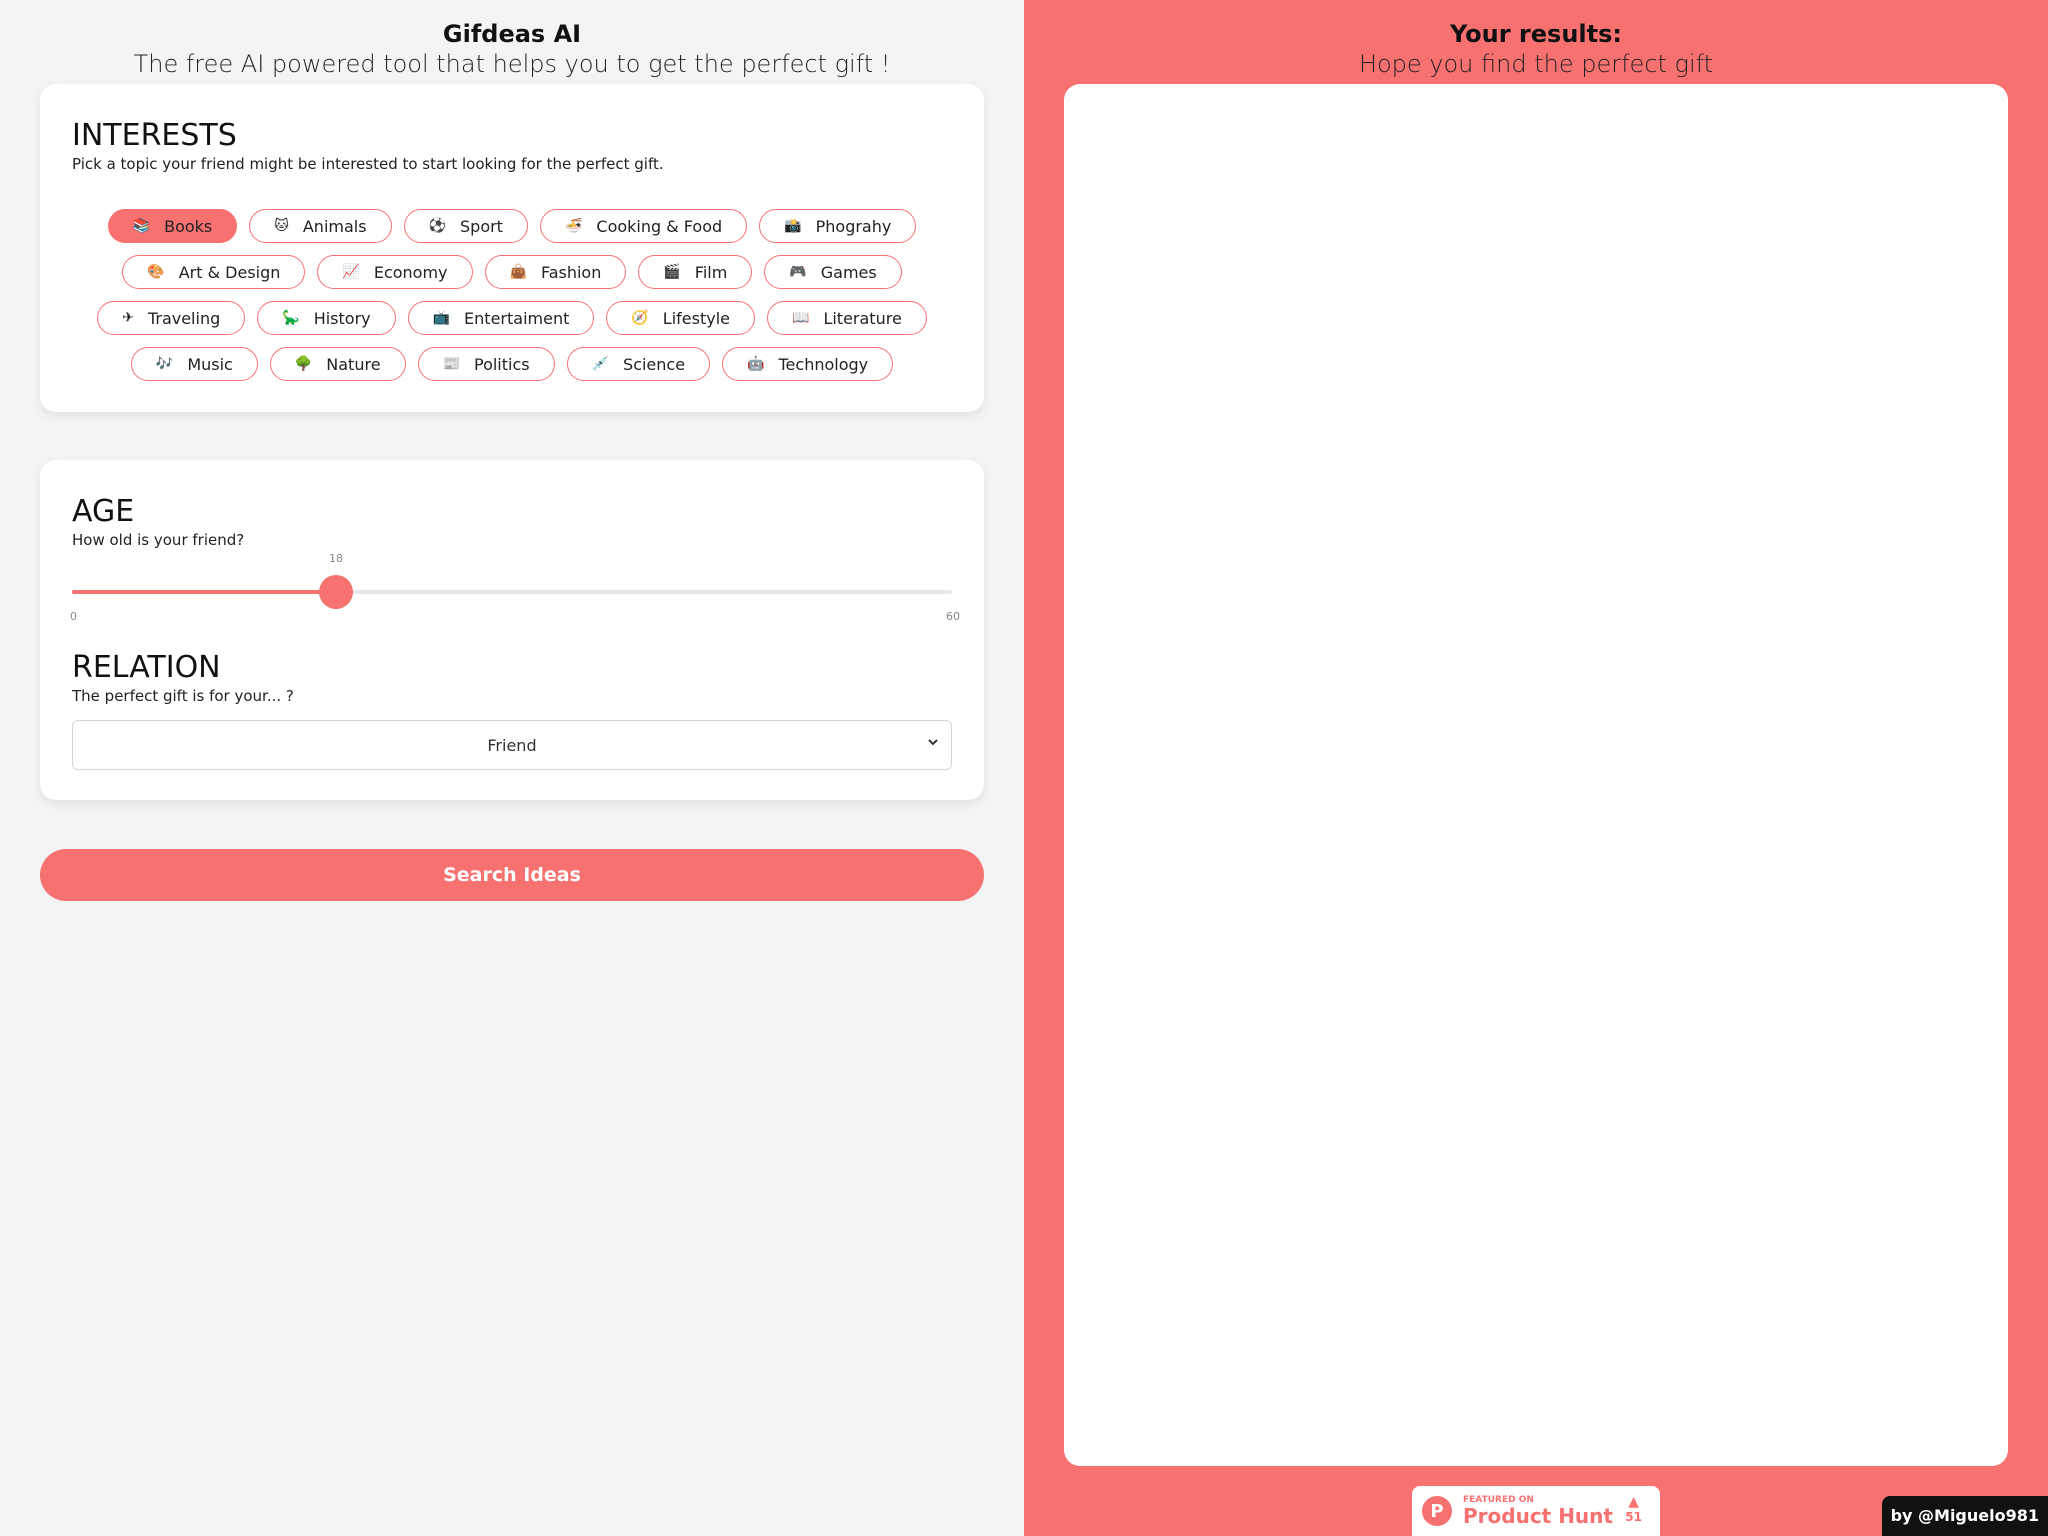 The width and height of the screenshot is (2048, 1536). Describe the element at coordinates (334, 226) in the screenshot. I see `interest-chip-label: Animals` at that location.